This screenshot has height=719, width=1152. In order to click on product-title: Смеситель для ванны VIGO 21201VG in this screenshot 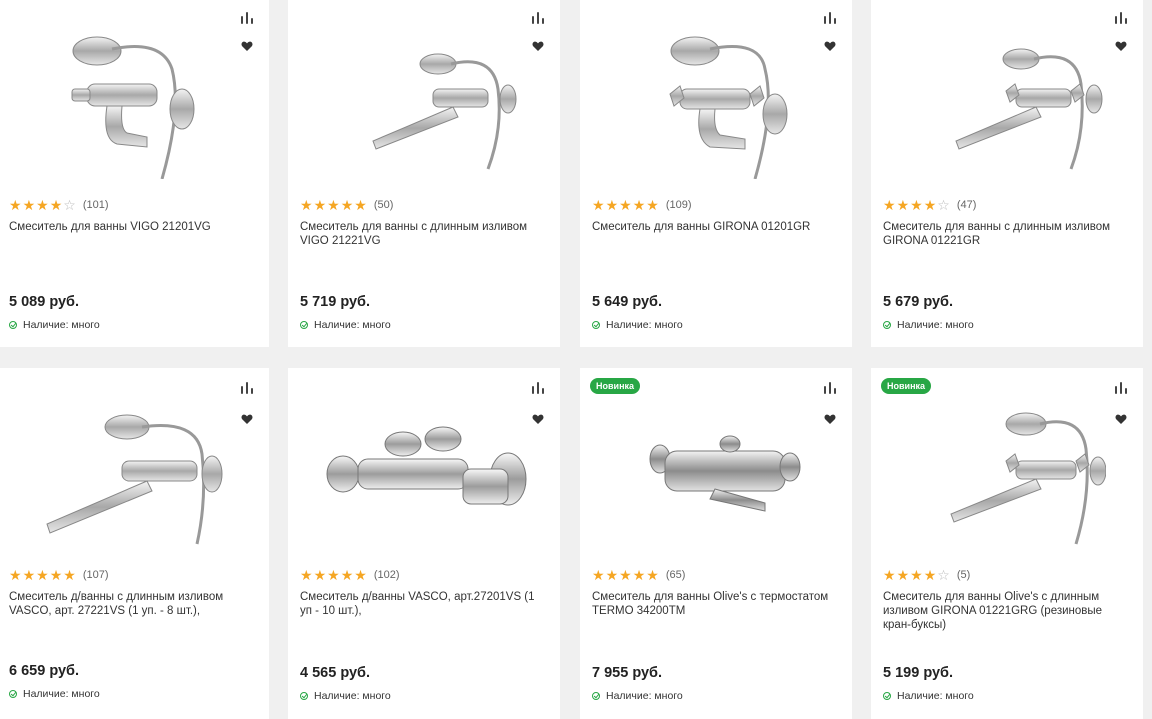, I will do `click(132, 227)`.